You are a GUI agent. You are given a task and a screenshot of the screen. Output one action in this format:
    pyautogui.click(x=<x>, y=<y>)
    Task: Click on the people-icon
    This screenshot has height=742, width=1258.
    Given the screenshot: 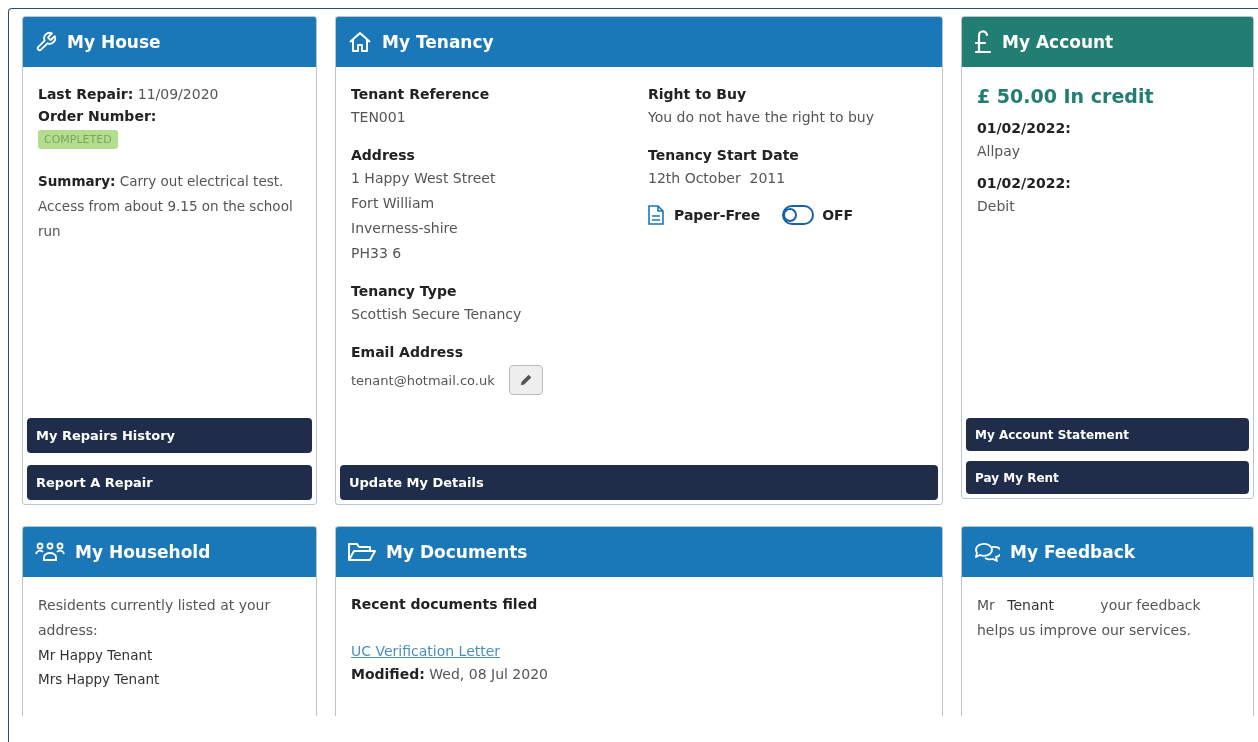 What is the action you would take?
    pyautogui.click(x=50, y=552)
    